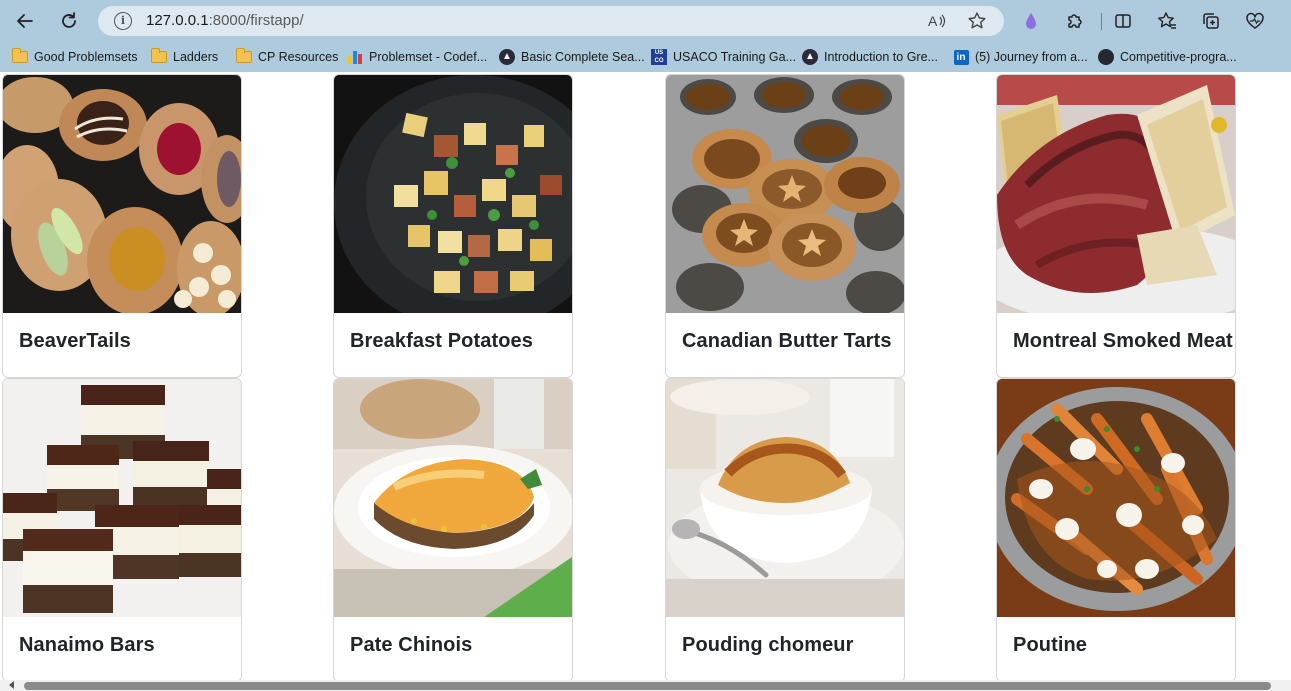 The image size is (1291, 691). Describe the element at coordinates (1106, 57) in the screenshot. I see `github-icon` at that location.